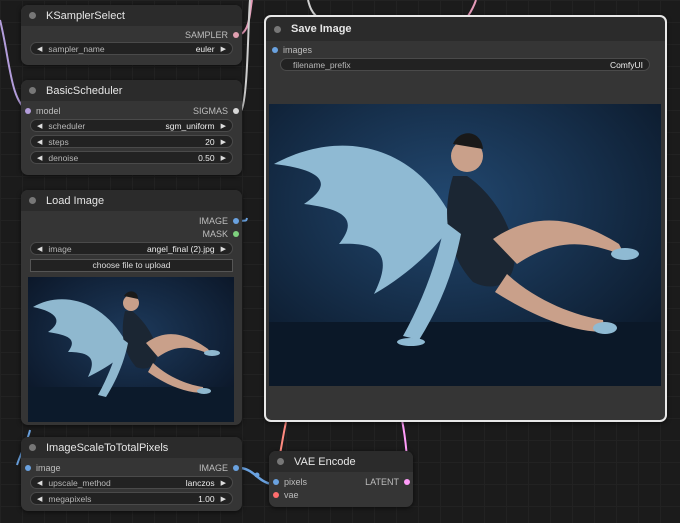  I want to click on filename-prefix-field: filename_prefix ComfyUI, so click(465, 64).